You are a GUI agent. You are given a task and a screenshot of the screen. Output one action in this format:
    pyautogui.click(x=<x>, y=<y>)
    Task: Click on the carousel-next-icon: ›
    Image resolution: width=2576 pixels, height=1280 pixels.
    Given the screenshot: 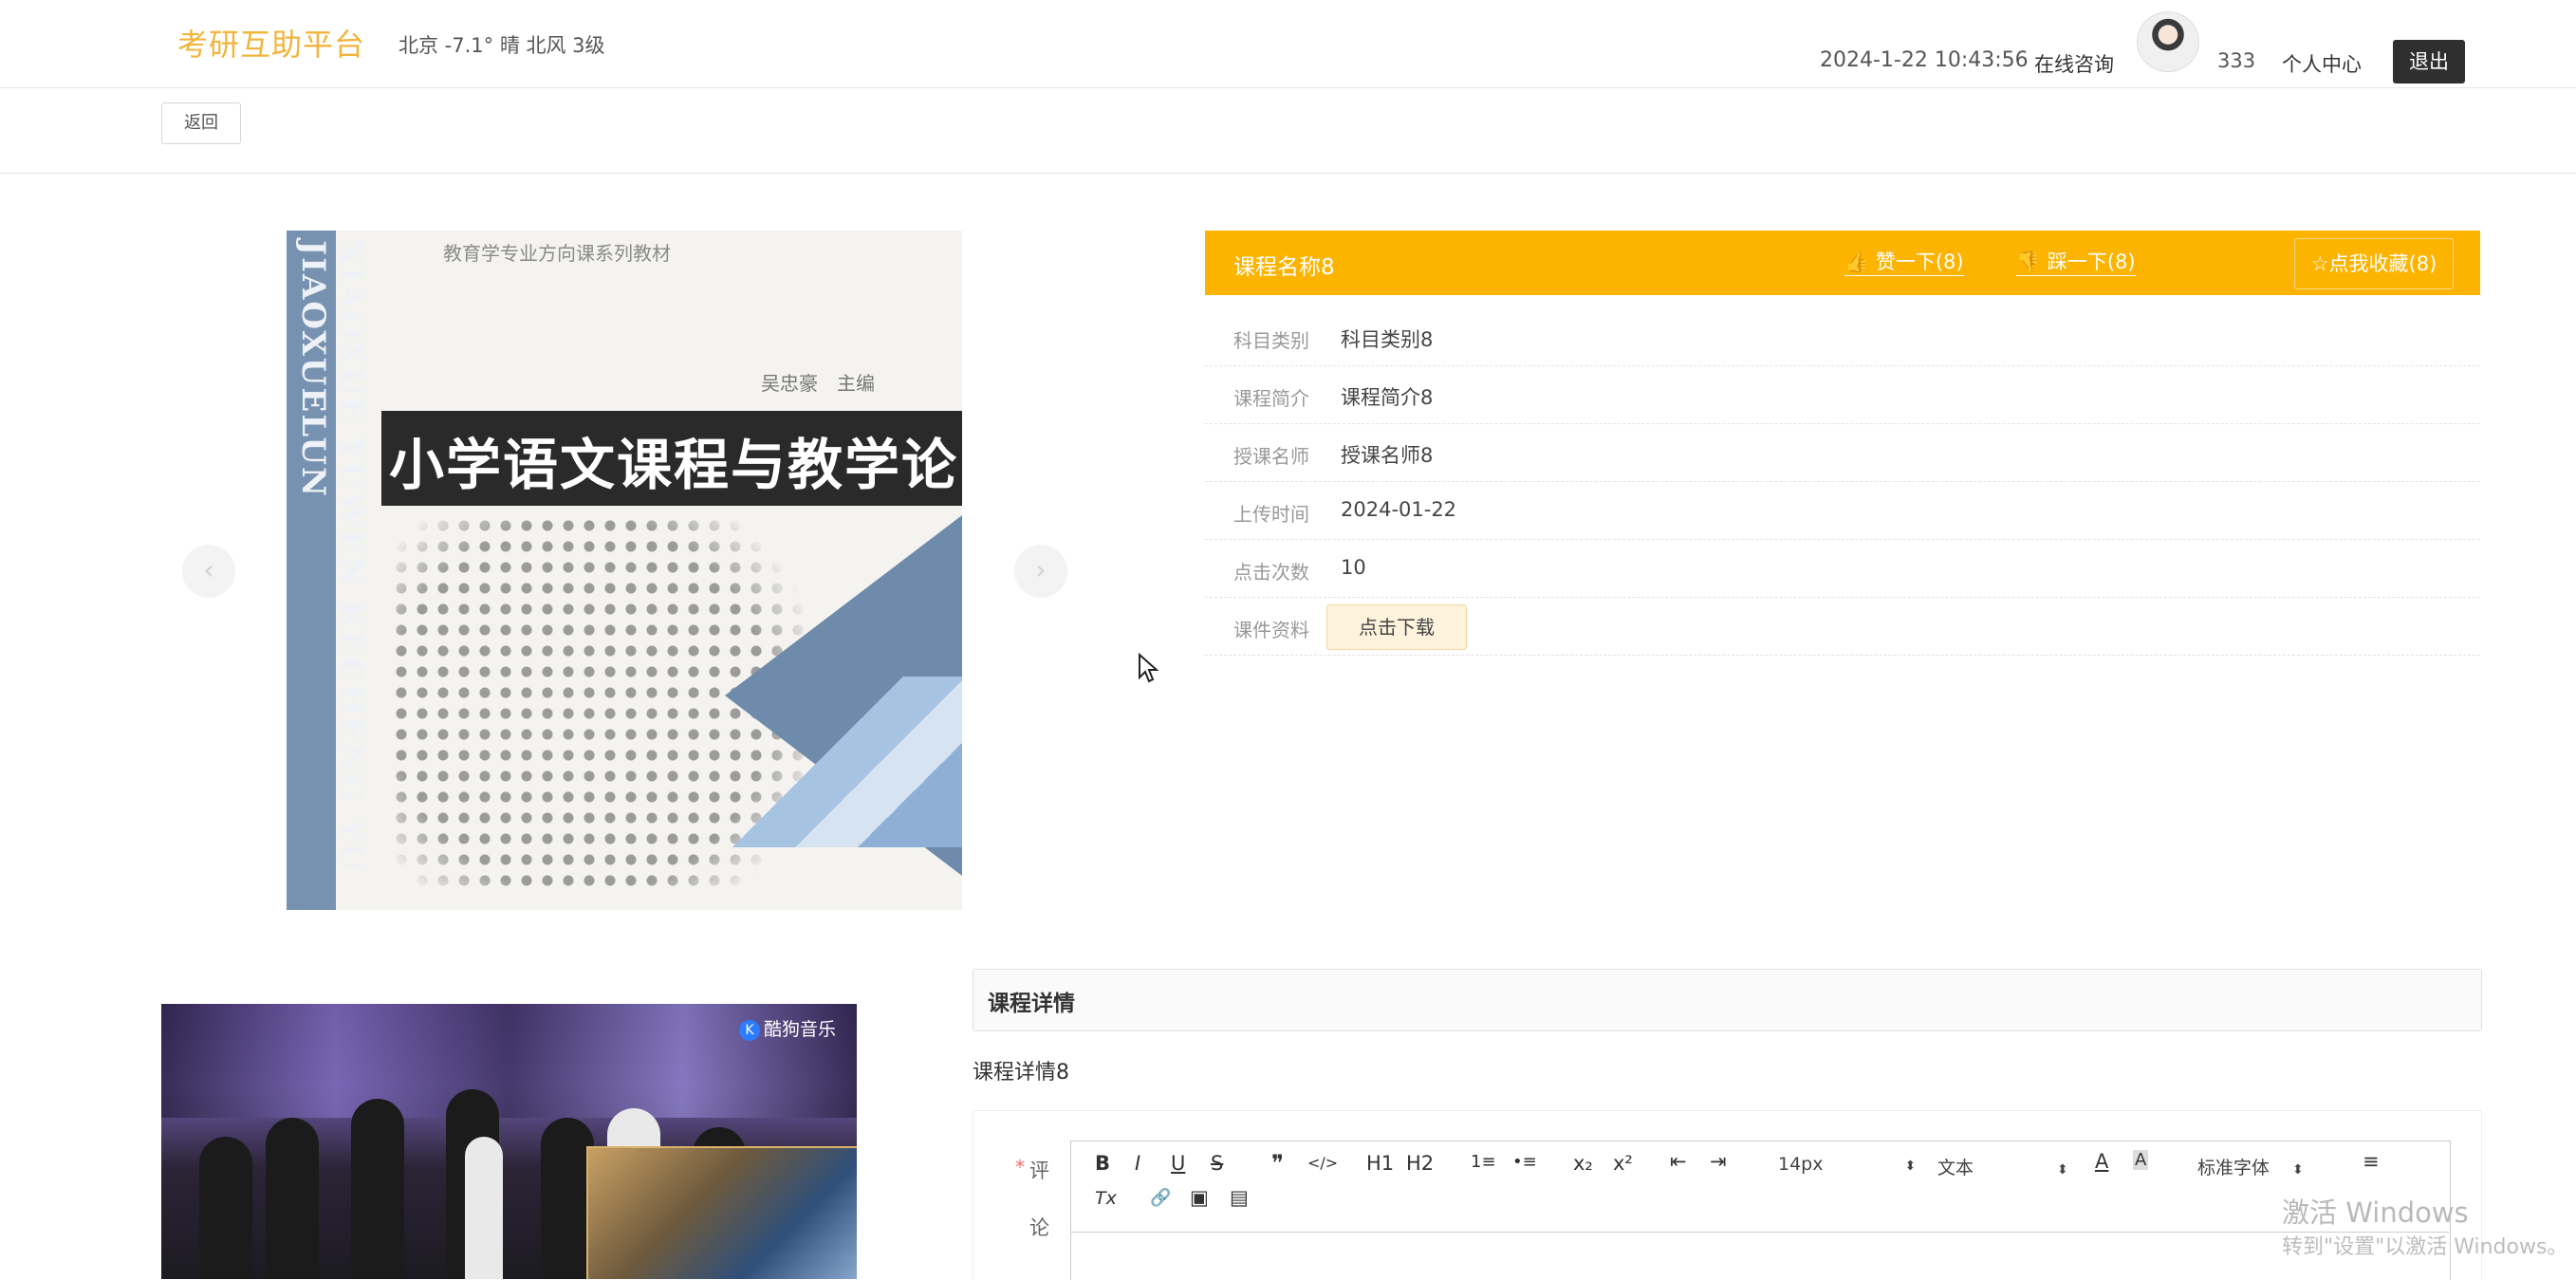 What is the action you would take?
    pyautogui.click(x=1040, y=571)
    